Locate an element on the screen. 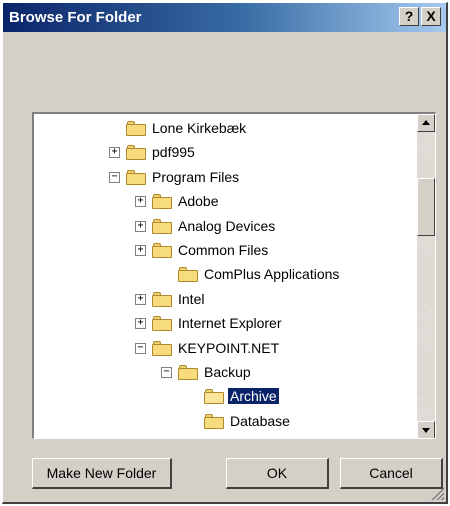  tree-item-label: Intel is located at coordinates (191, 298).